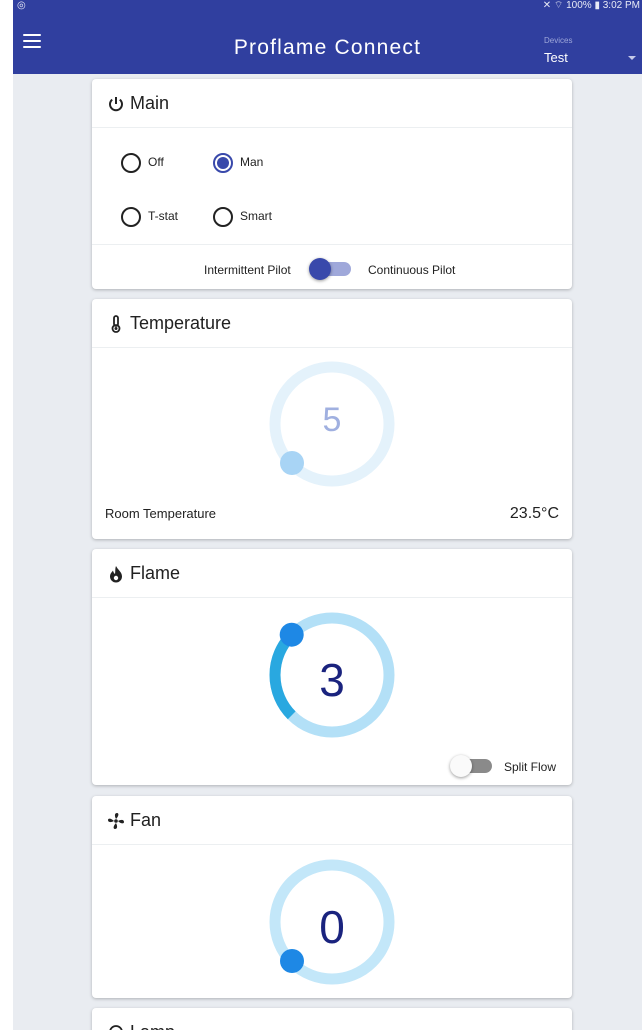  Describe the element at coordinates (21, 5) in the screenshot. I see `notification-icon: ◎` at that location.